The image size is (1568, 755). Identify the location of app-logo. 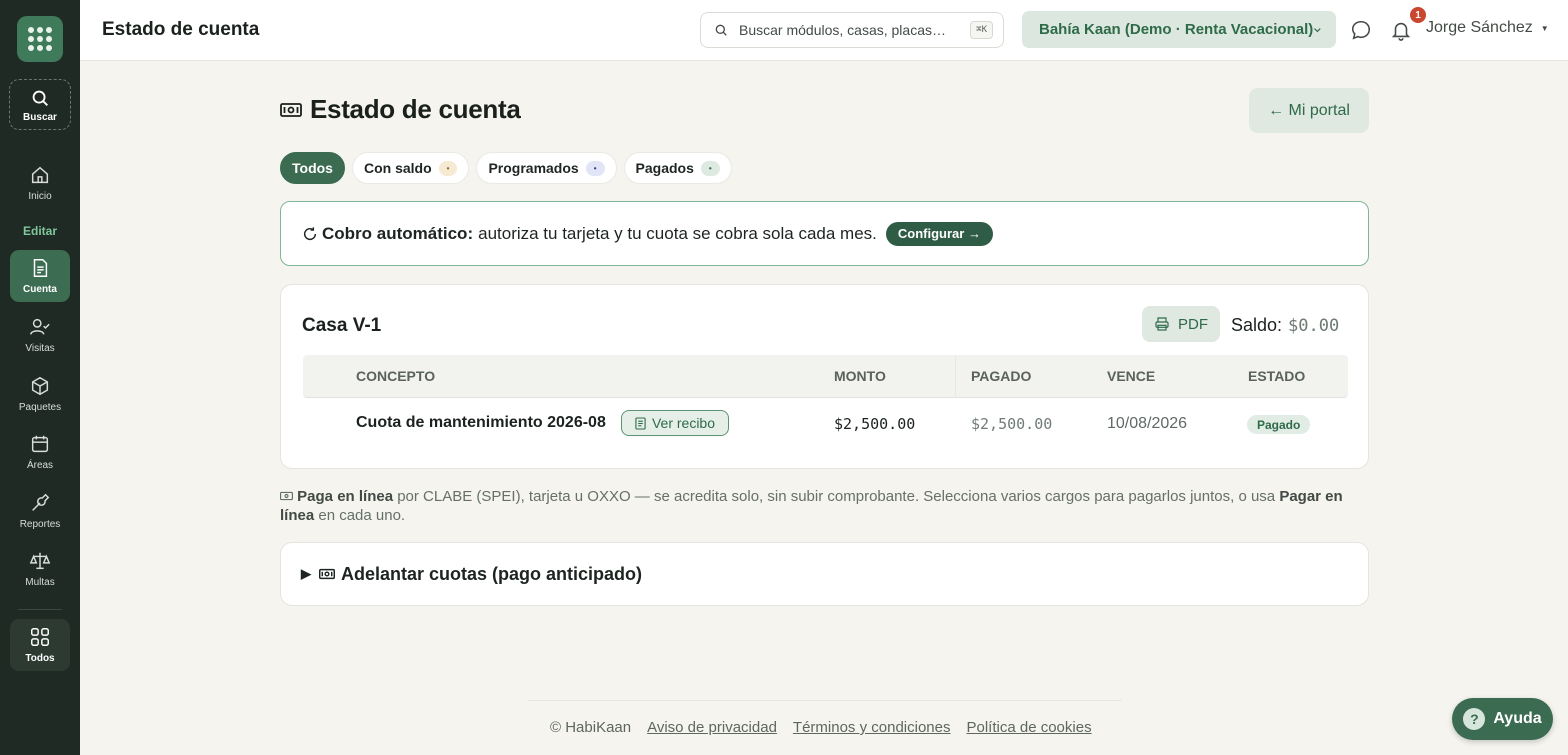
(40, 39).